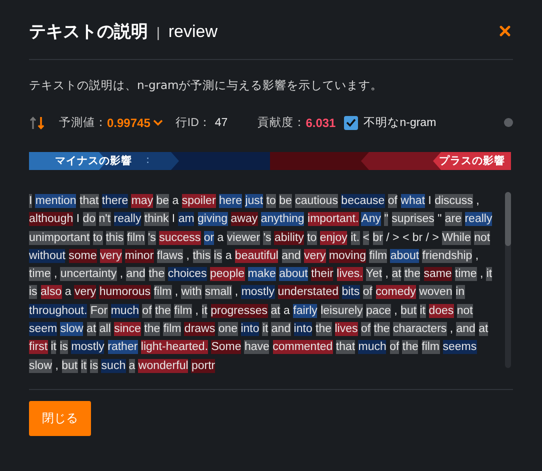 Image resolution: width=542 pixels, height=471 pixels. What do you see at coordinates (199, 201) in the screenshot?
I see `text-token: spoiler` at bounding box center [199, 201].